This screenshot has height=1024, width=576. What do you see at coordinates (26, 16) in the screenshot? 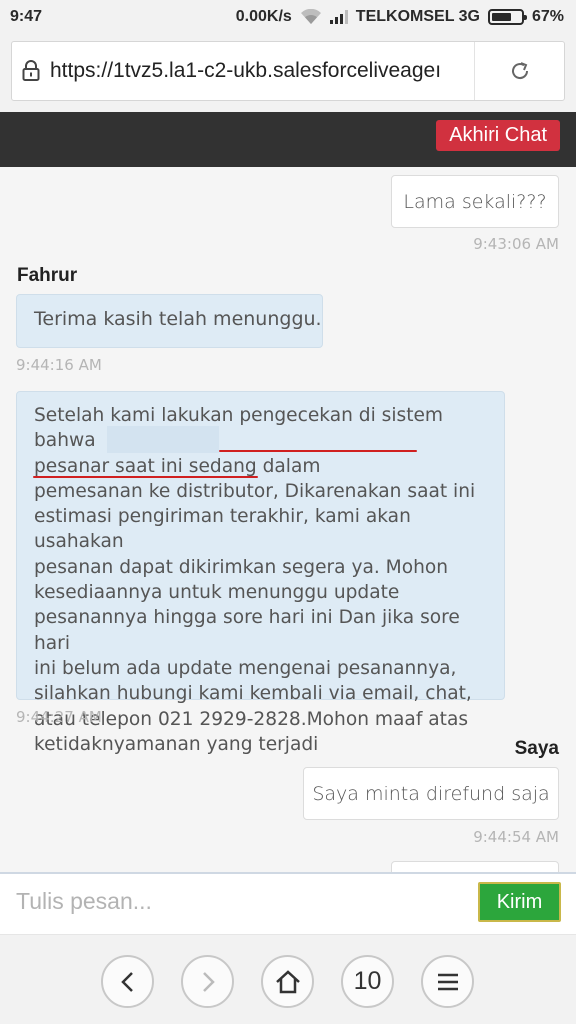
I see `status-time: 9:47` at bounding box center [26, 16].